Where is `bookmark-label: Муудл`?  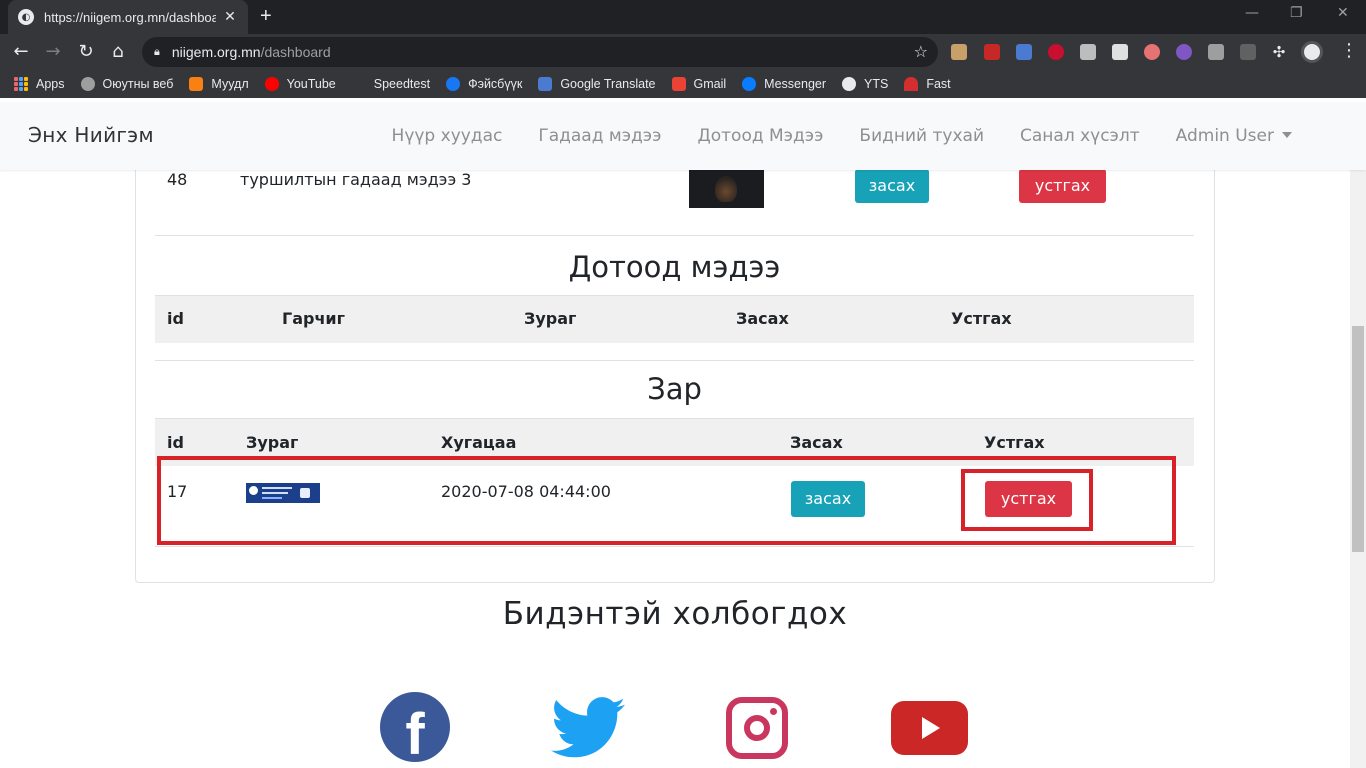 bookmark-label: Муудл is located at coordinates (230, 84).